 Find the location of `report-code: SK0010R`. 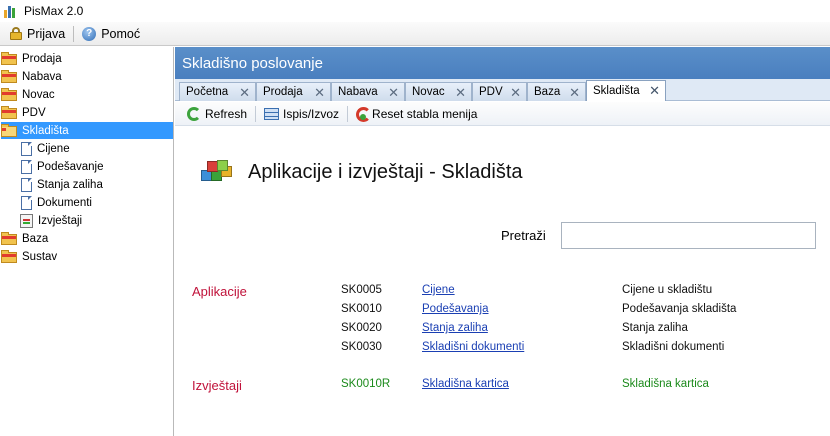

report-code: SK0010R is located at coordinates (366, 384).